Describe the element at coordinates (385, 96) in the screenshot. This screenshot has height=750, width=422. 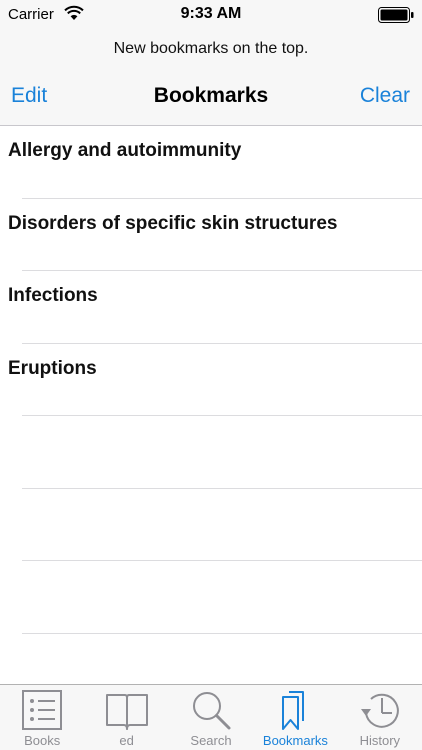
I see `clear-button: Clear` at that location.